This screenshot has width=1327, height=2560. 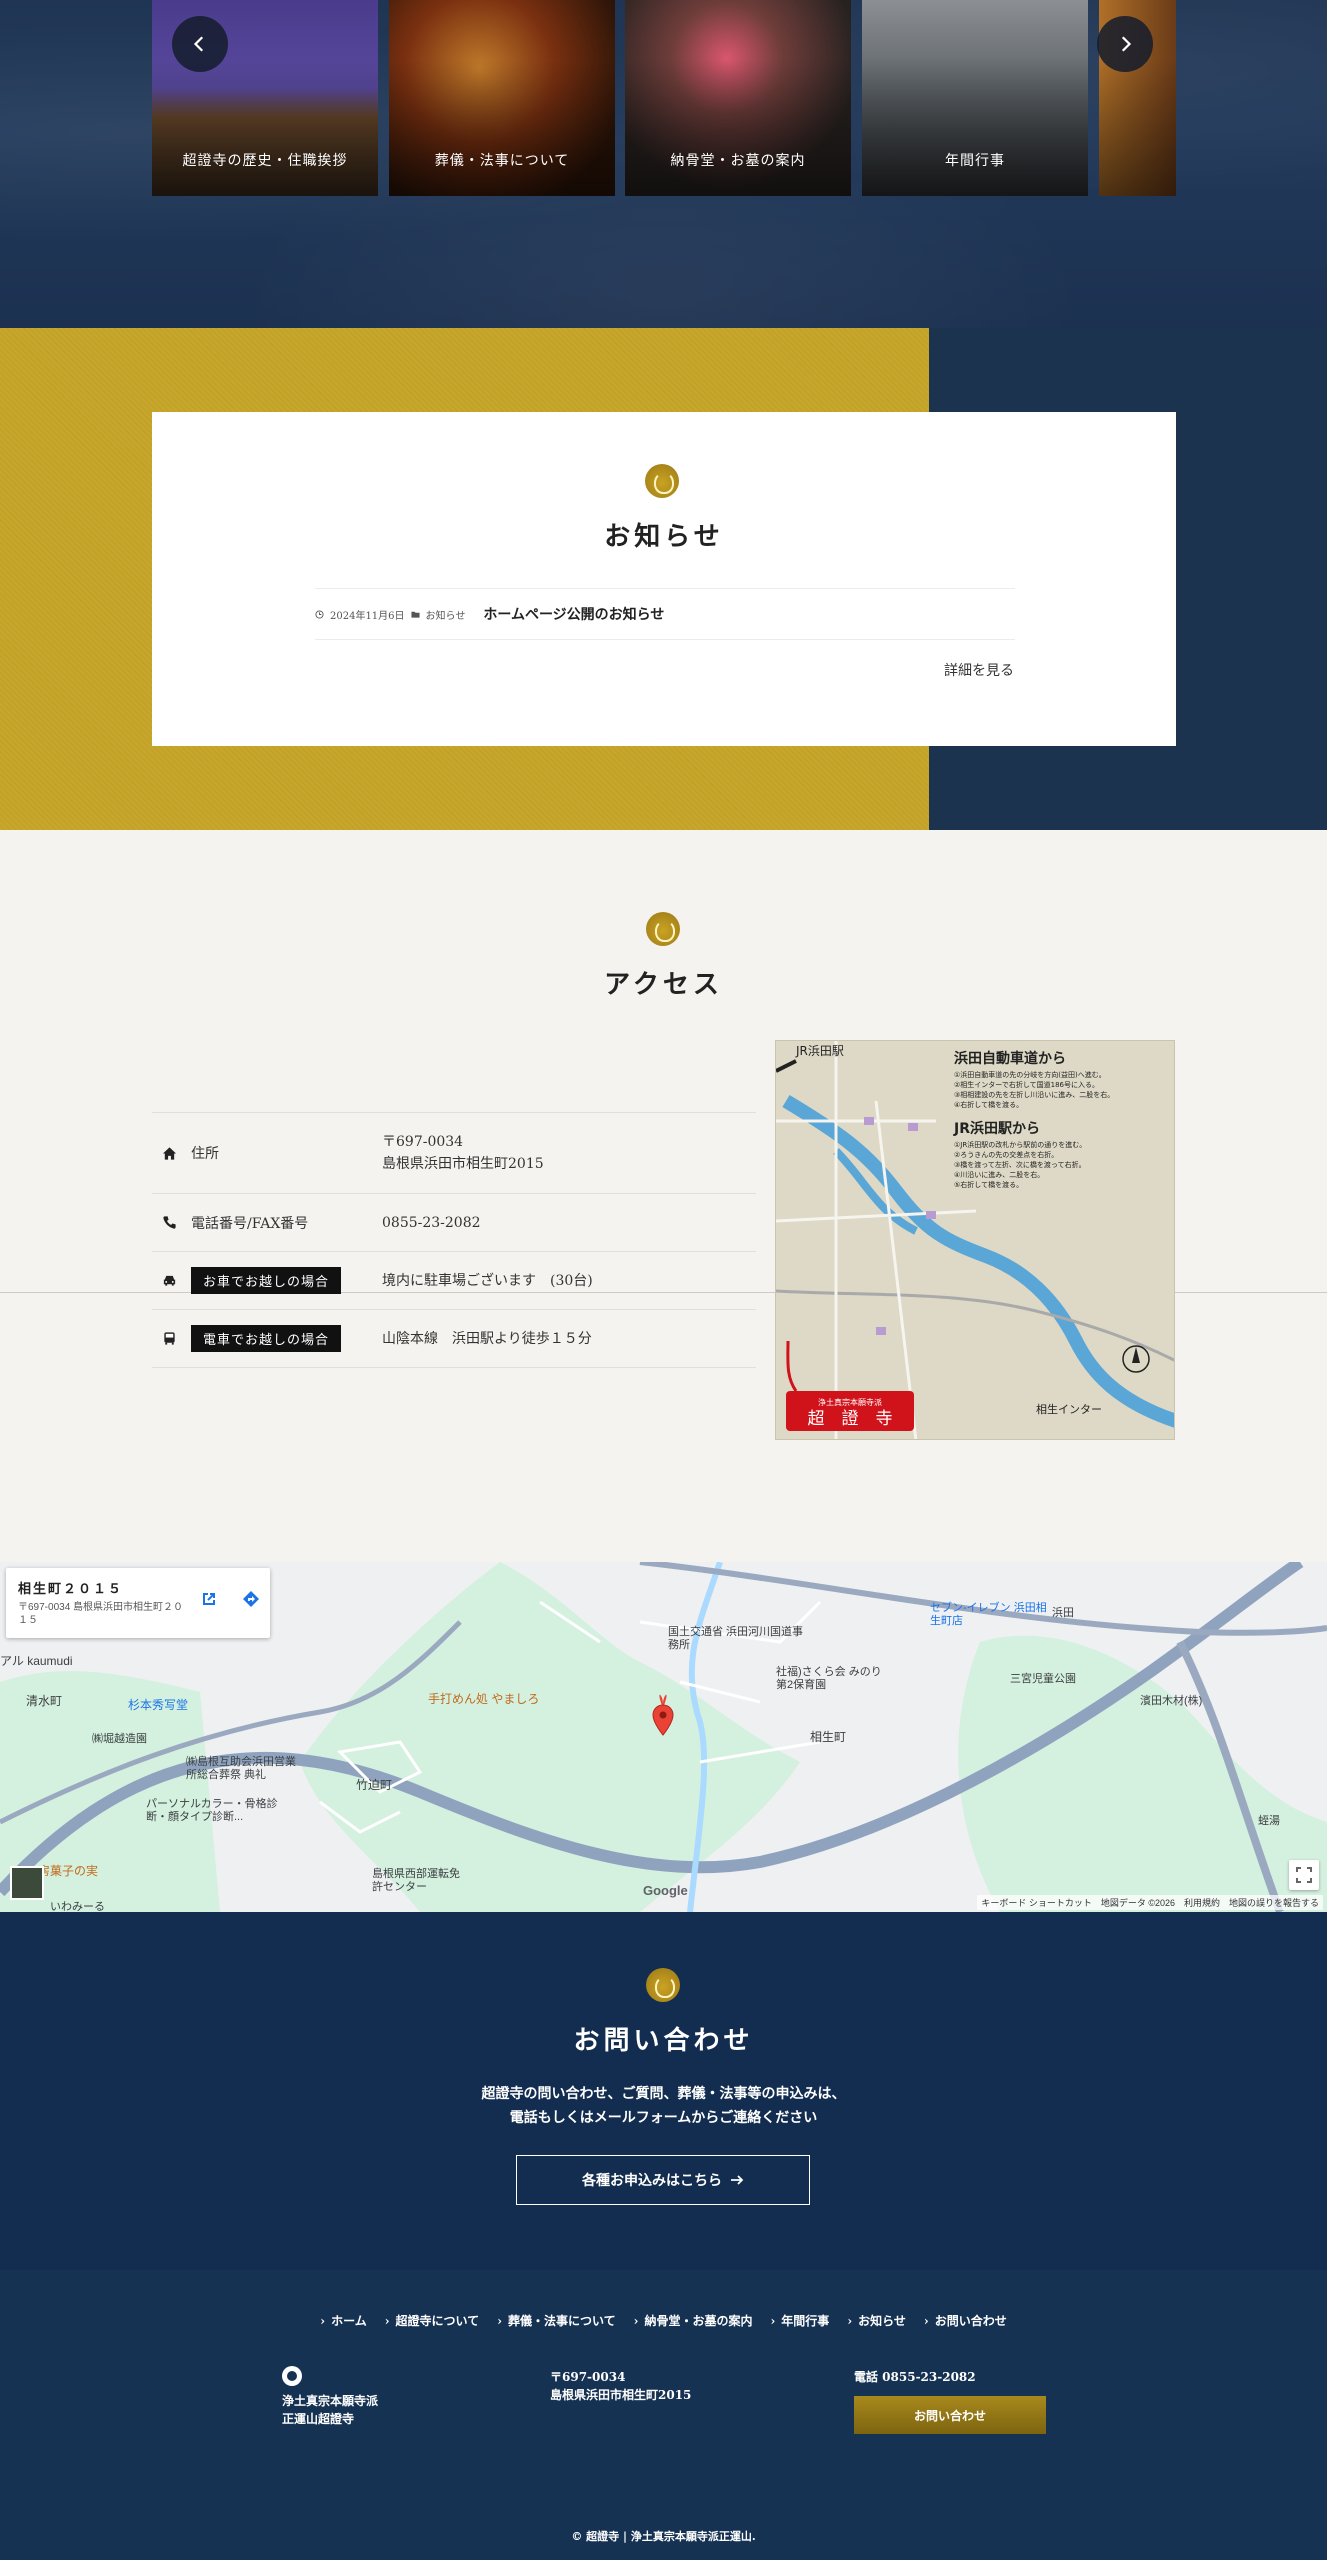 I want to click on news-meta: 2024年11月6日 お知らせ, so click(x=390, y=614).